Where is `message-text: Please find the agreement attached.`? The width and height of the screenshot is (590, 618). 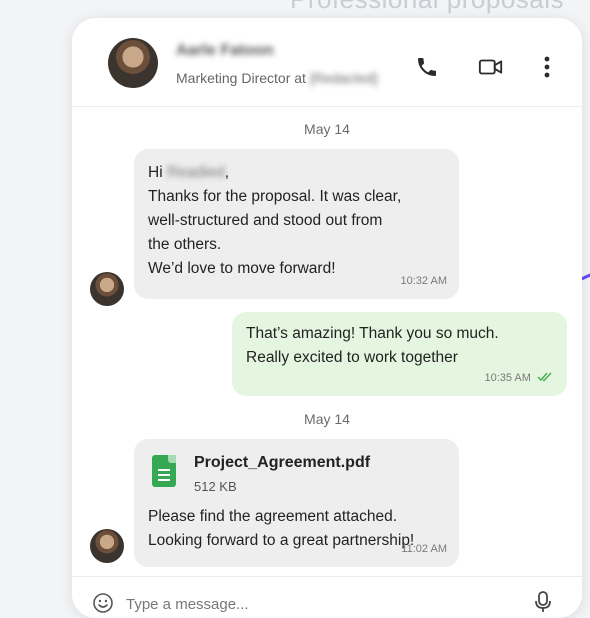
message-text: Please find the agreement attached. is located at coordinates (273, 516).